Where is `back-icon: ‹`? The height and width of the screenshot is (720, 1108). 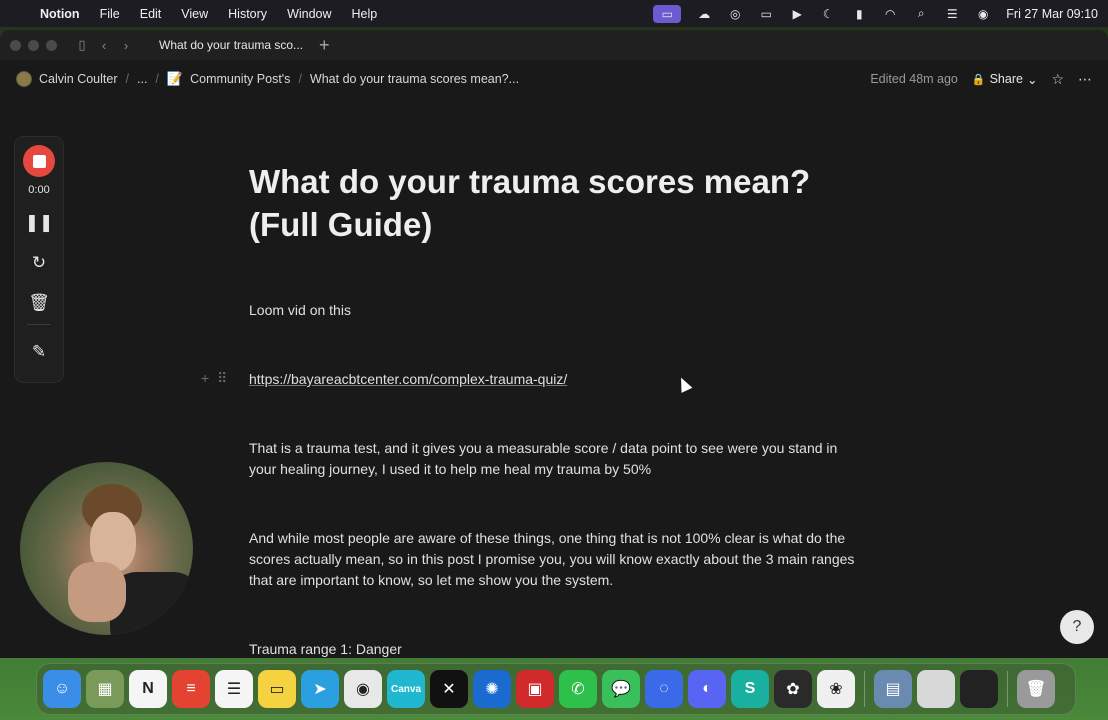
back-icon: ‹ is located at coordinates (104, 45).